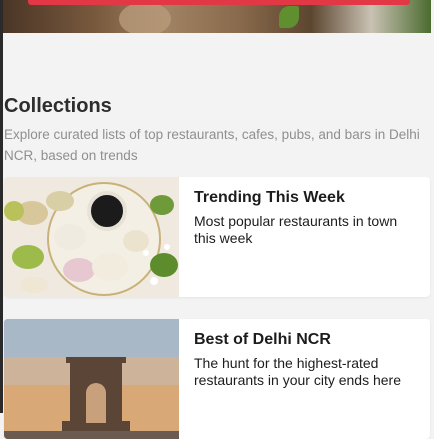 This screenshot has width=434, height=439. Describe the element at coordinates (58, 106) in the screenshot. I see `collections-heading: Collections` at that location.